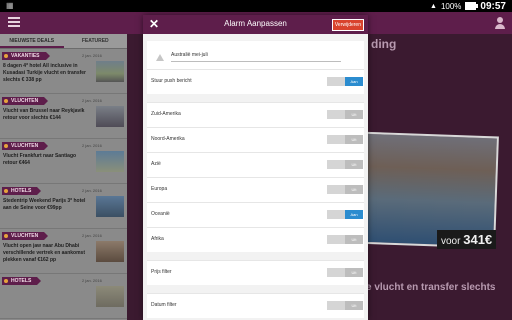  What do you see at coordinates (164, 305) in the screenshot?
I see `date-filter-label: Datum filter` at bounding box center [164, 305].